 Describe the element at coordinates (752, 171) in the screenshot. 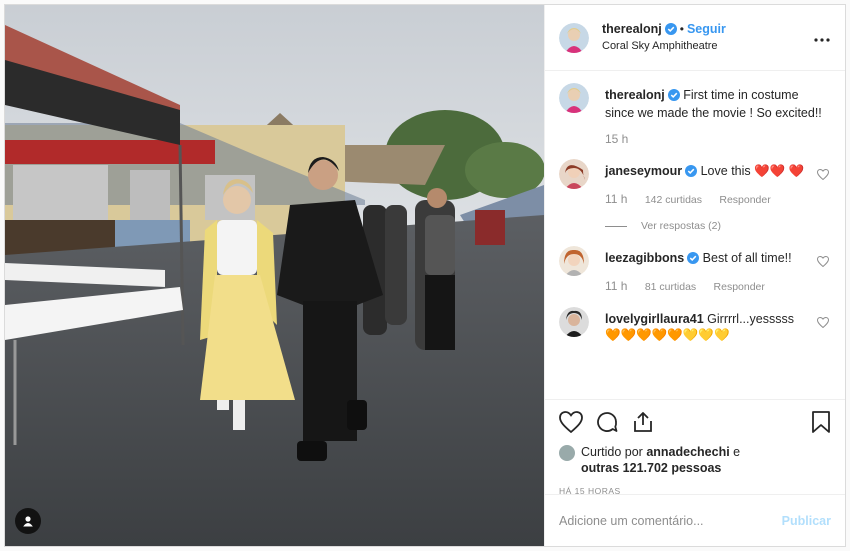

I see `comment-text: Love this ❤️❤️ ❤️` at that location.